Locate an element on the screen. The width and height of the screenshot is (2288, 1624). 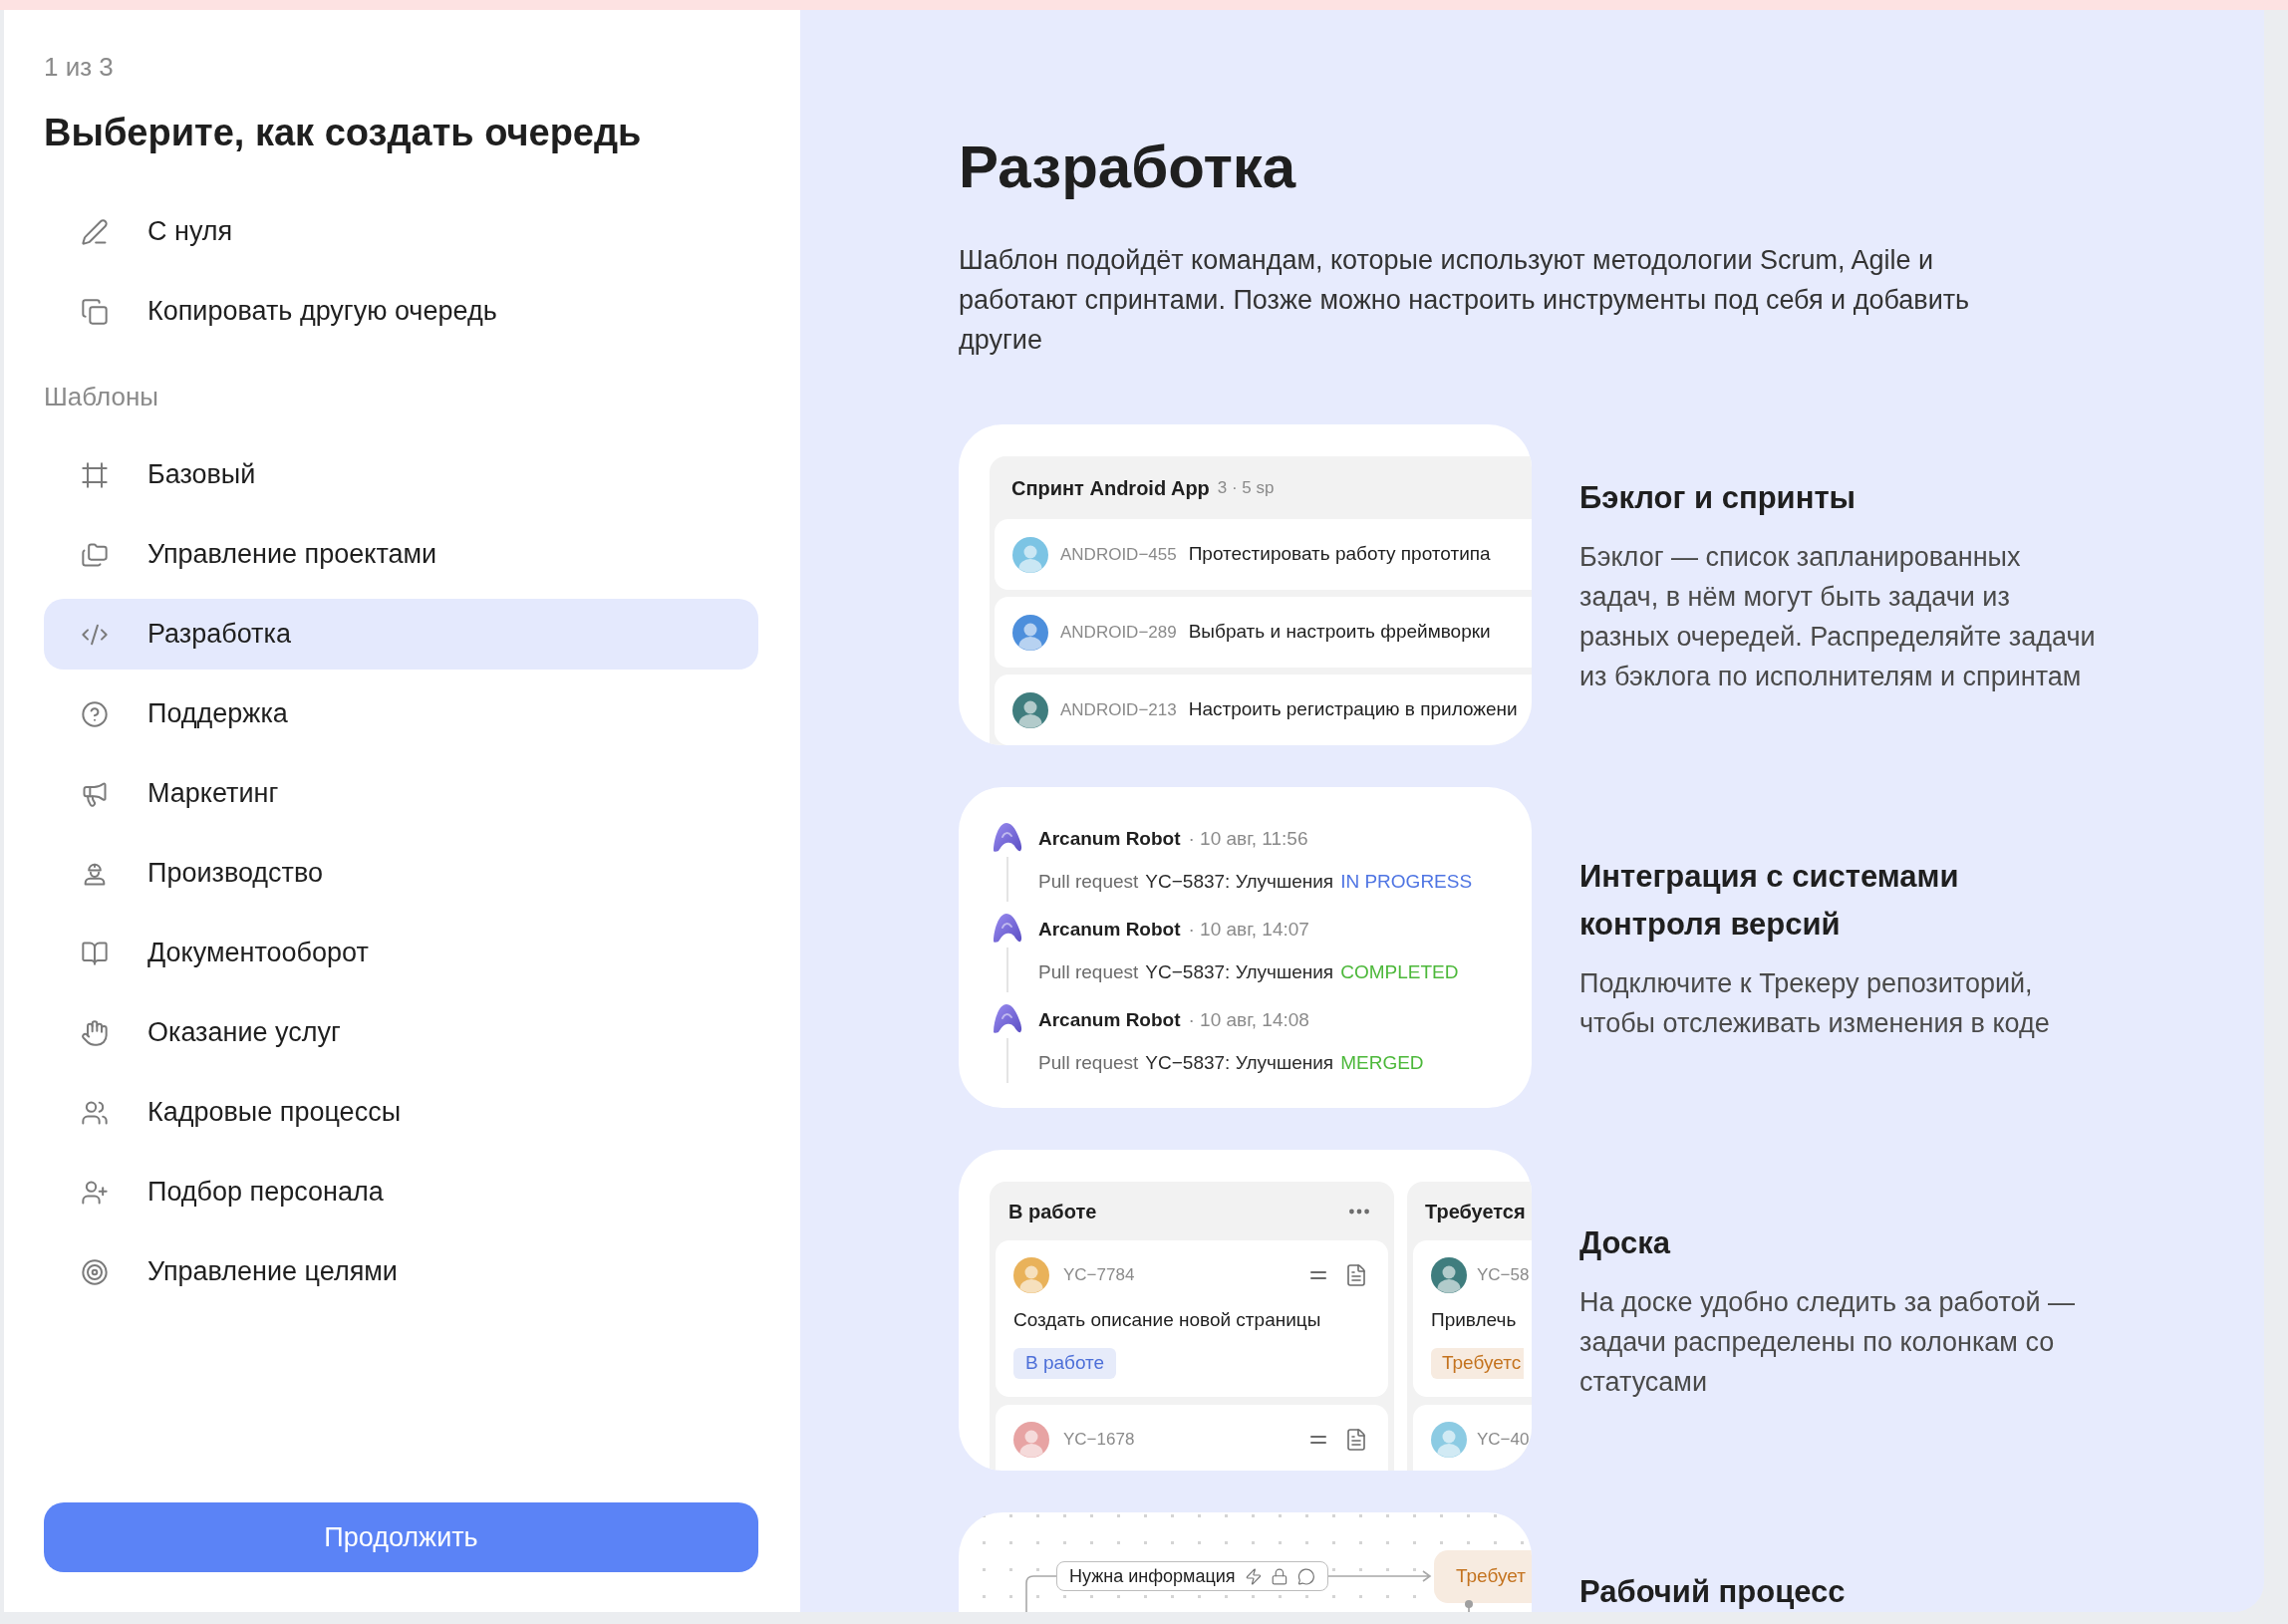
feature-title: Доска is located at coordinates (1626, 1242).